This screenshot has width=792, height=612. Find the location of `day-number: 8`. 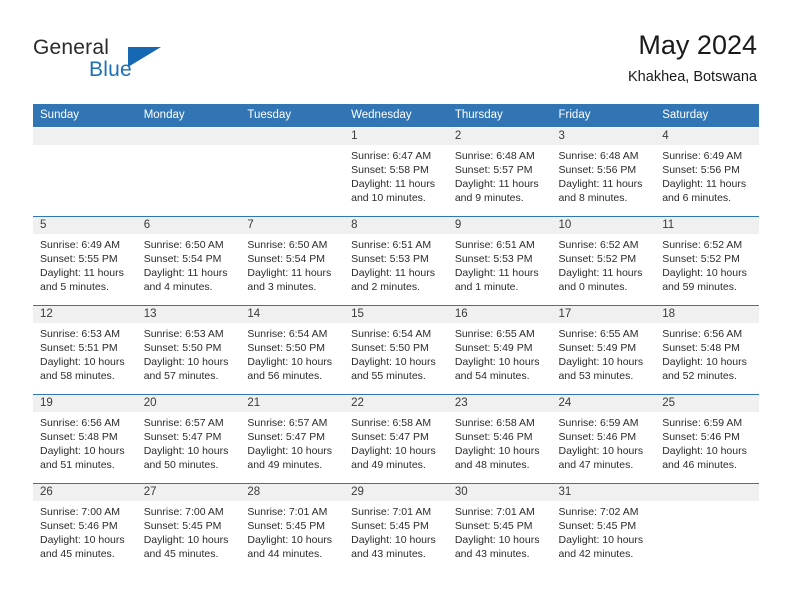

day-number: 8 is located at coordinates (396, 225).